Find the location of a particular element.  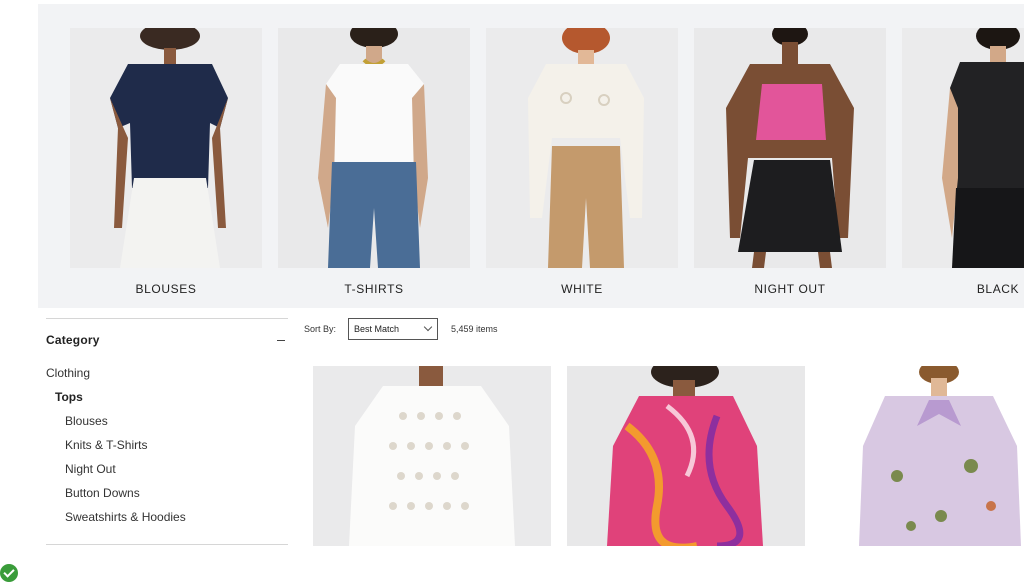

category-item-blouses: Blouses is located at coordinates (167, 421).